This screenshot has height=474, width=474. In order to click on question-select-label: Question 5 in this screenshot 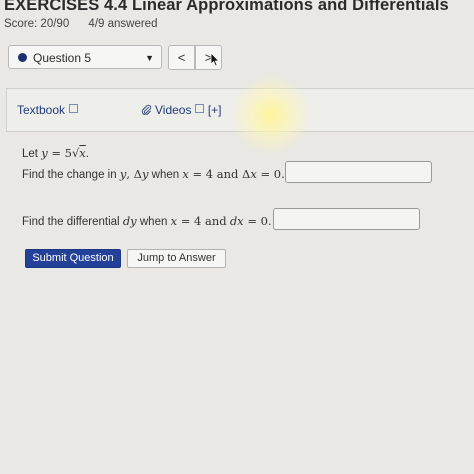, I will do `click(62, 58)`.